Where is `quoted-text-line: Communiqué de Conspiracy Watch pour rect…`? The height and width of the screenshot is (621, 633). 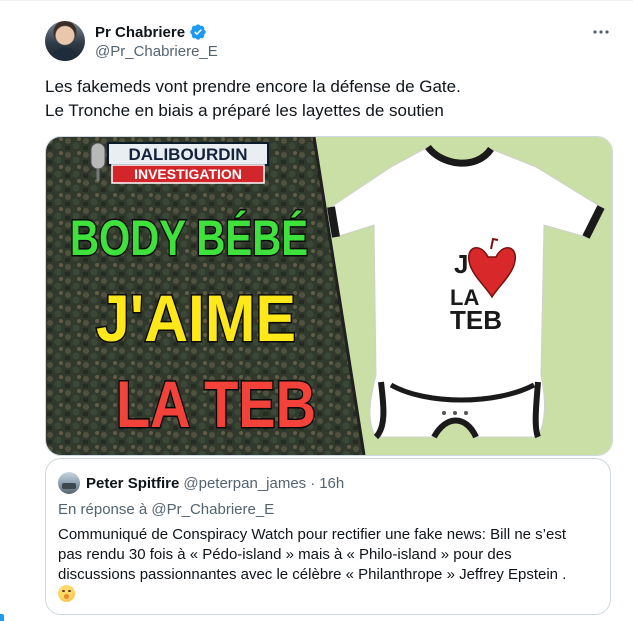
quoted-text-line: Communiqué de Conspiracy Watch pour rect… is located at coordinates (312, 534).